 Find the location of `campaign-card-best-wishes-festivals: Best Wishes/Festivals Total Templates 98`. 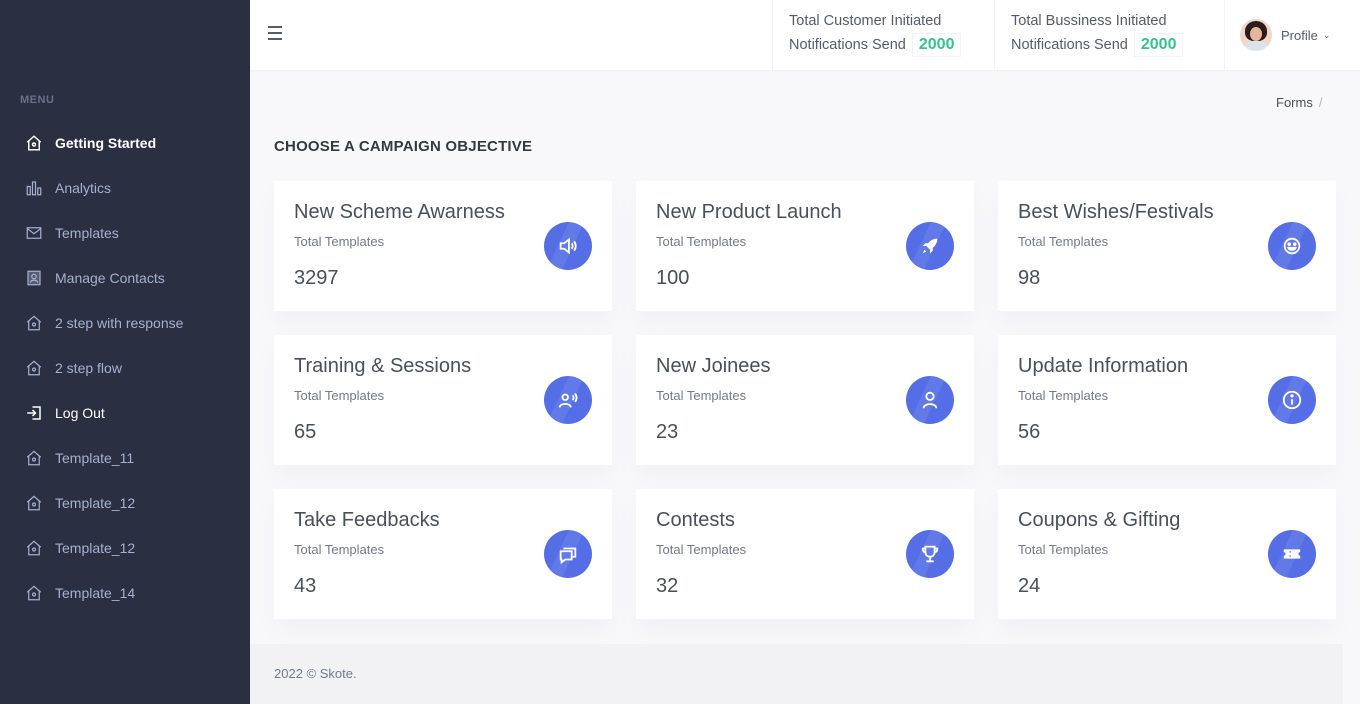

campaign-card-best-wishes-festivals: Best Wishes/Festivals Total Templates 98 is located at coordinates (1167, 246).